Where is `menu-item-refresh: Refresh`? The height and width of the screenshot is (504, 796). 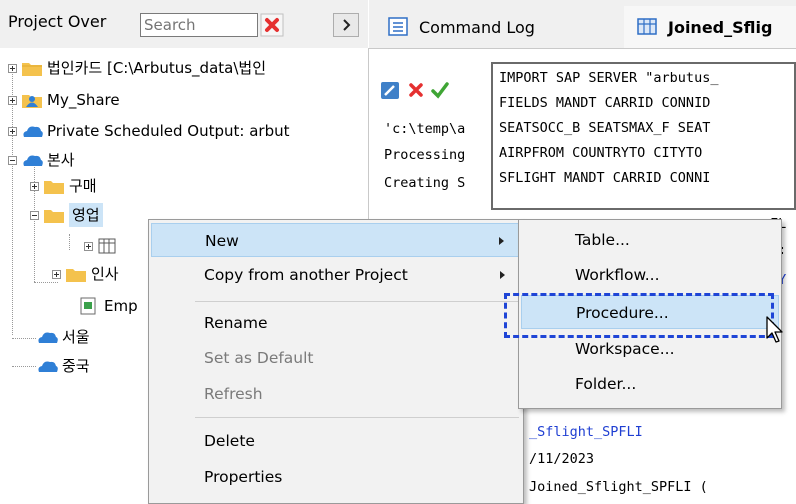
menu-item-refresh: Refresh is located at coordinates (336, 394).